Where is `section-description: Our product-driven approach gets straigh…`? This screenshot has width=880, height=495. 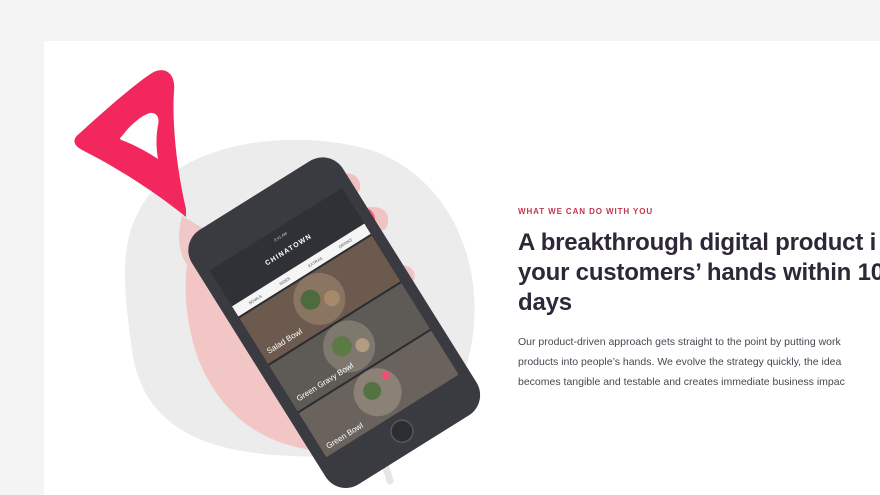 section-description: Our product-driven approach gets straigh… is located at coordinates (699, 362).